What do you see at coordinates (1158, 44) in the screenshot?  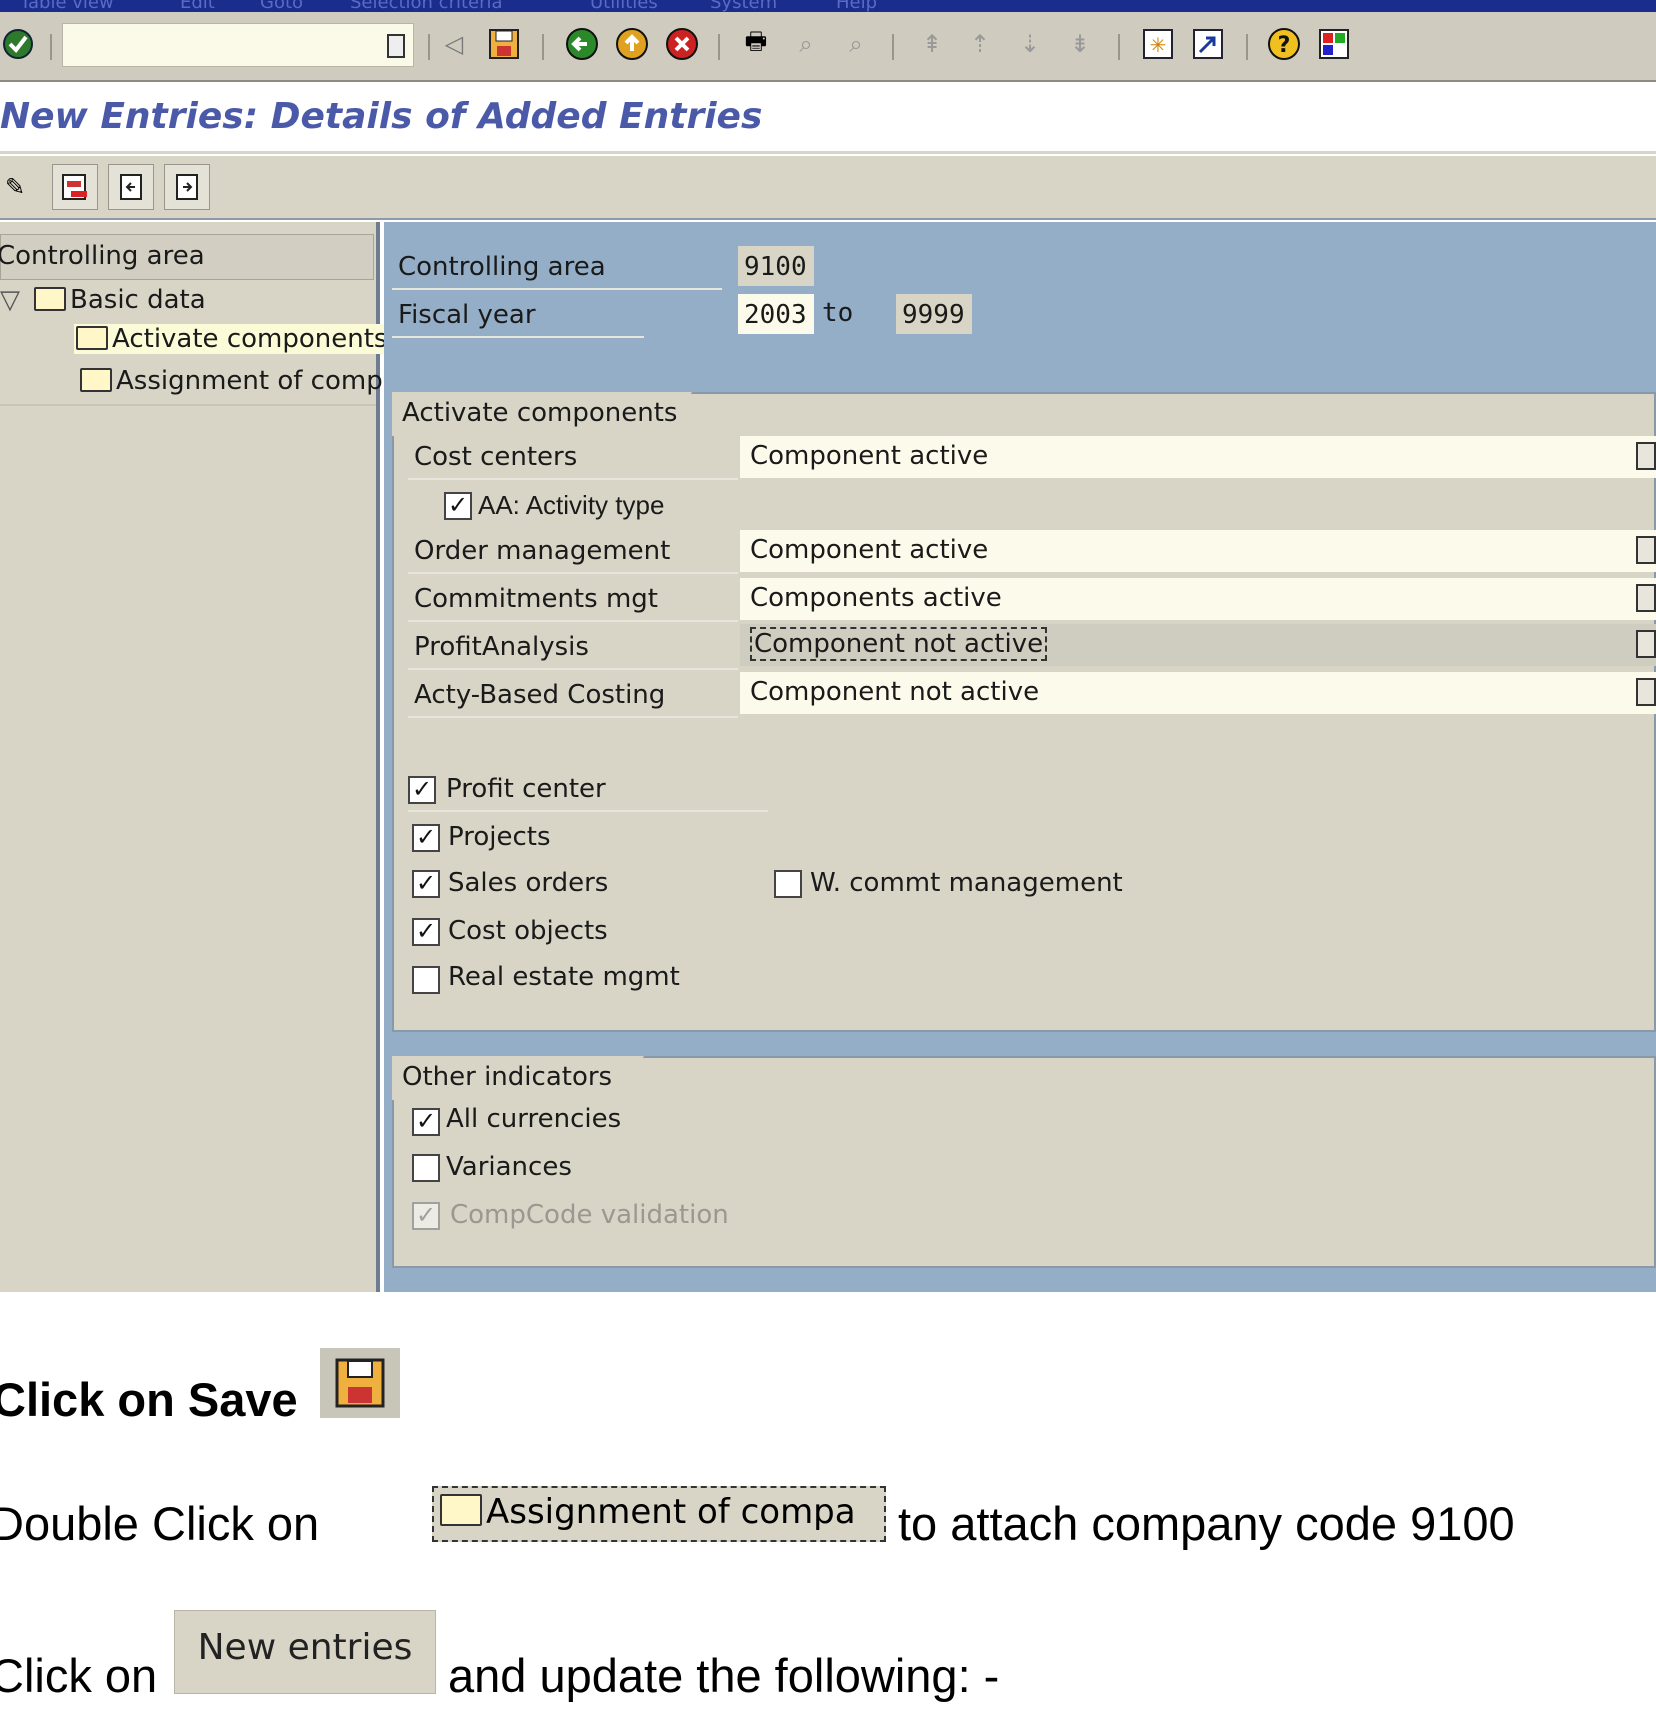 I see `create-session-icon: ✳` at bounding box center [1158, 44].